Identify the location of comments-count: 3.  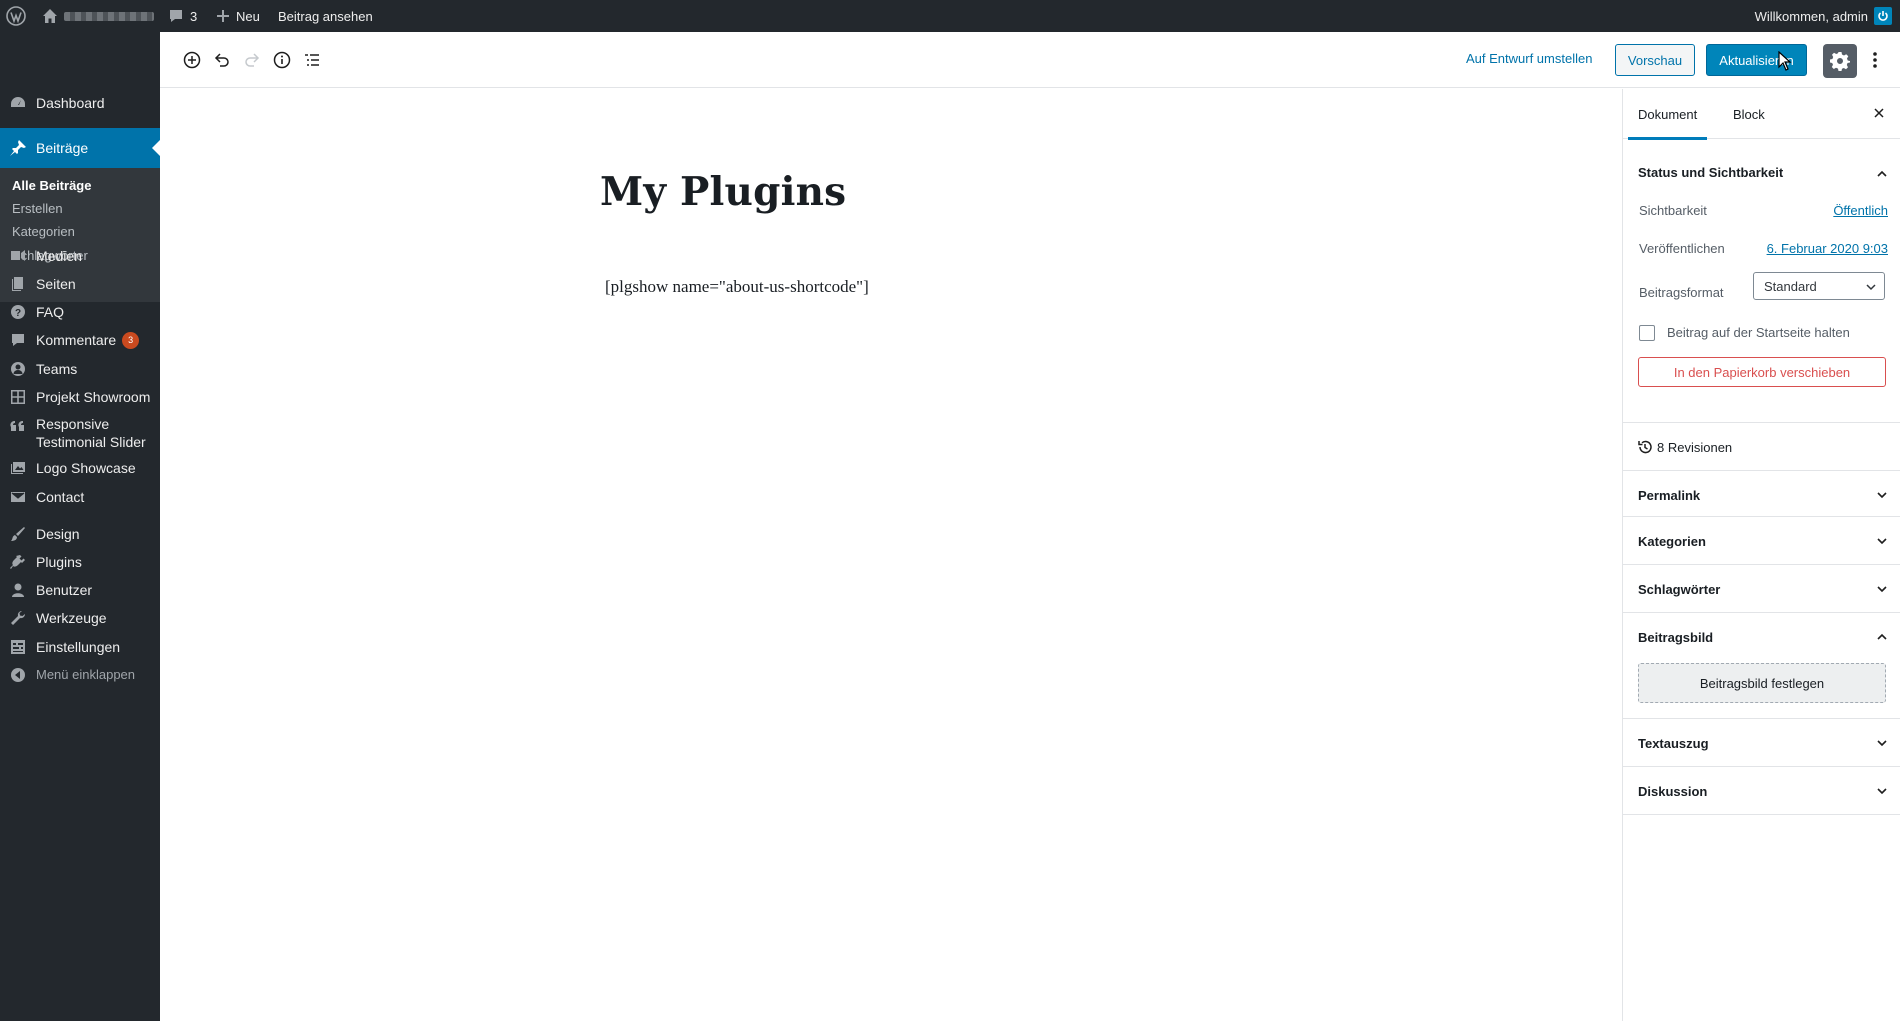
(194, 16).